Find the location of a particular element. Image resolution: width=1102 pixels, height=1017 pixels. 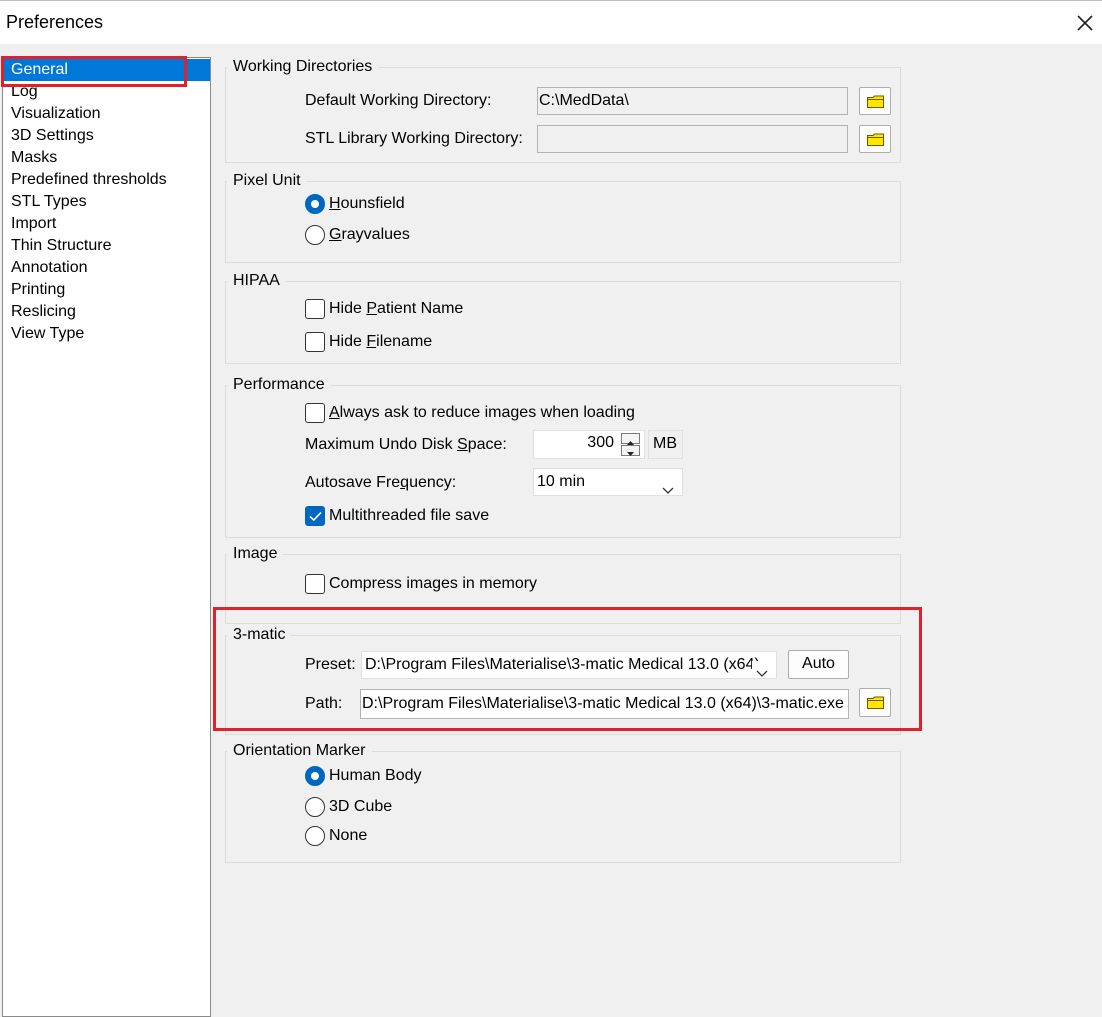

image-group is located at coordinates (563, 589).